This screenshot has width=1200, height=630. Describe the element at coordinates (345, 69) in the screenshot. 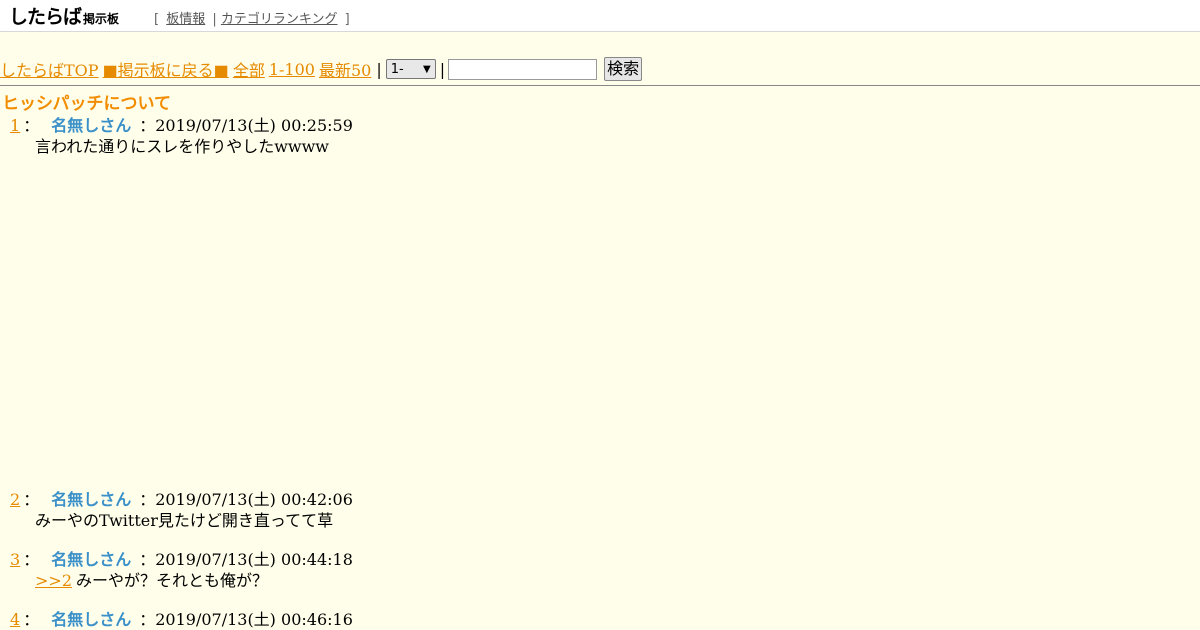

I see `latest-50-link: 最新50` at that location.